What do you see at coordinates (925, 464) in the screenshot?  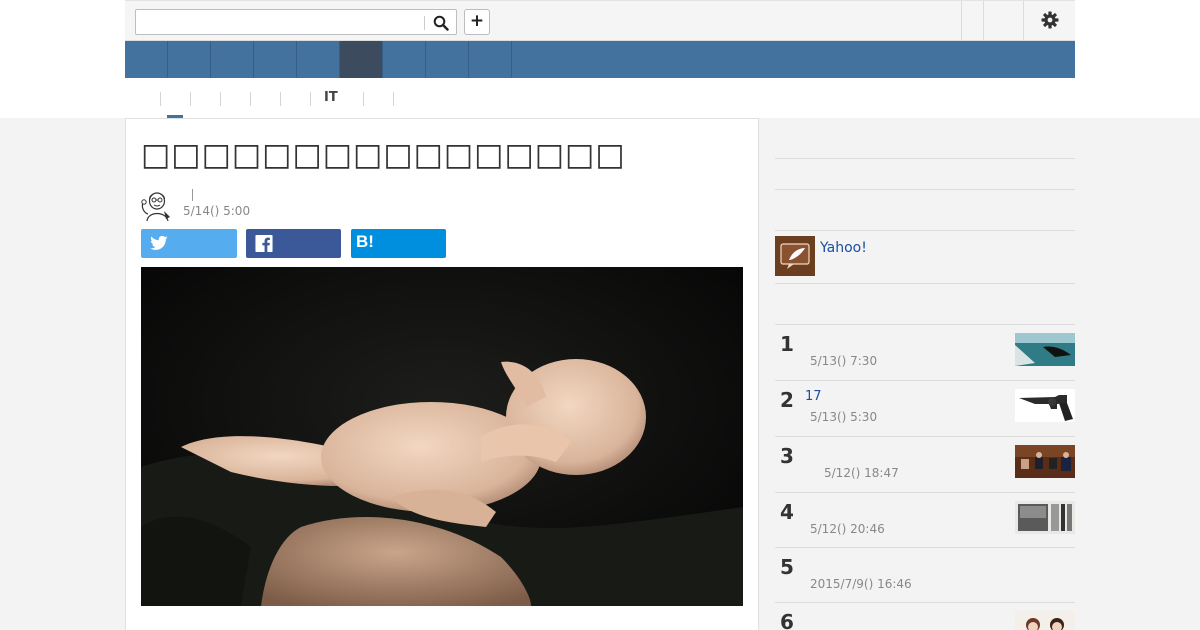 I see `ranking-item: 3 5/12() 18:47` at bounding box center [925, 464].